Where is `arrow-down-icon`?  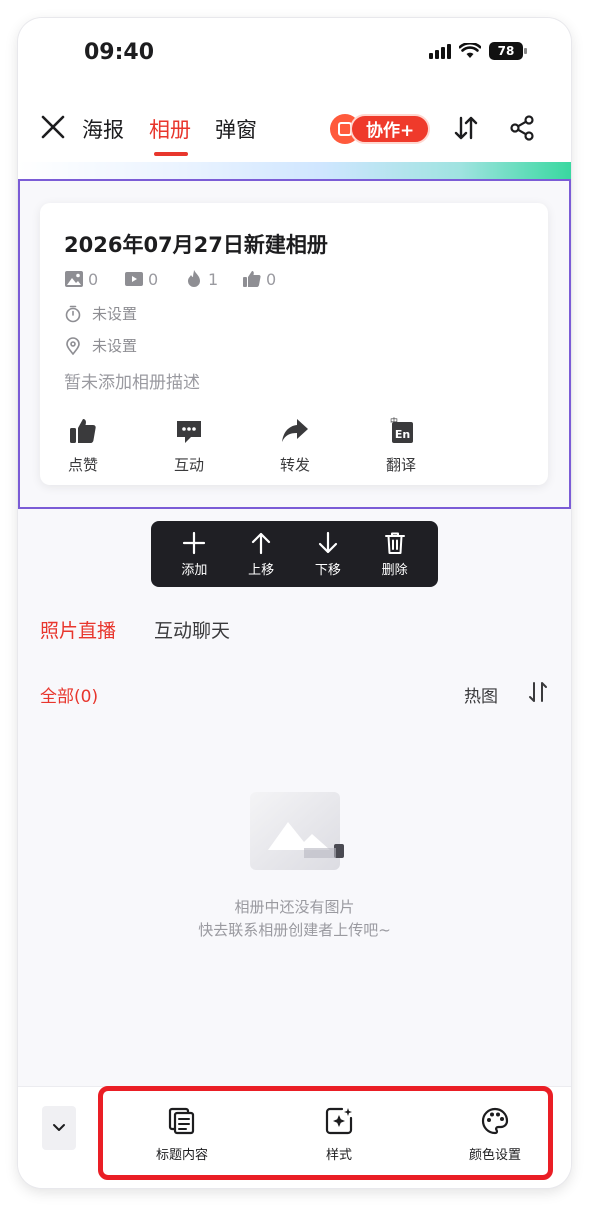
arrow-down-icon is located at coordinates (327, 542).